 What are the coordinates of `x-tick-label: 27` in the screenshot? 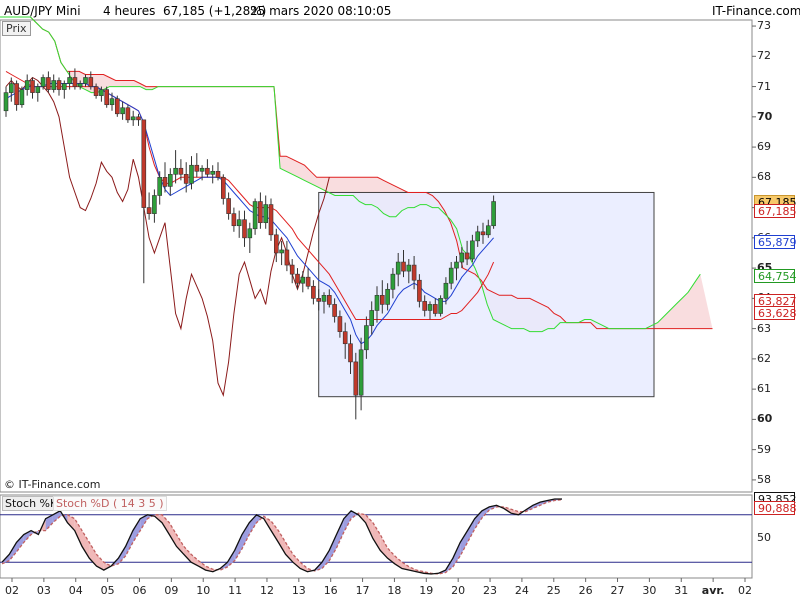 It's located at (617, 590).